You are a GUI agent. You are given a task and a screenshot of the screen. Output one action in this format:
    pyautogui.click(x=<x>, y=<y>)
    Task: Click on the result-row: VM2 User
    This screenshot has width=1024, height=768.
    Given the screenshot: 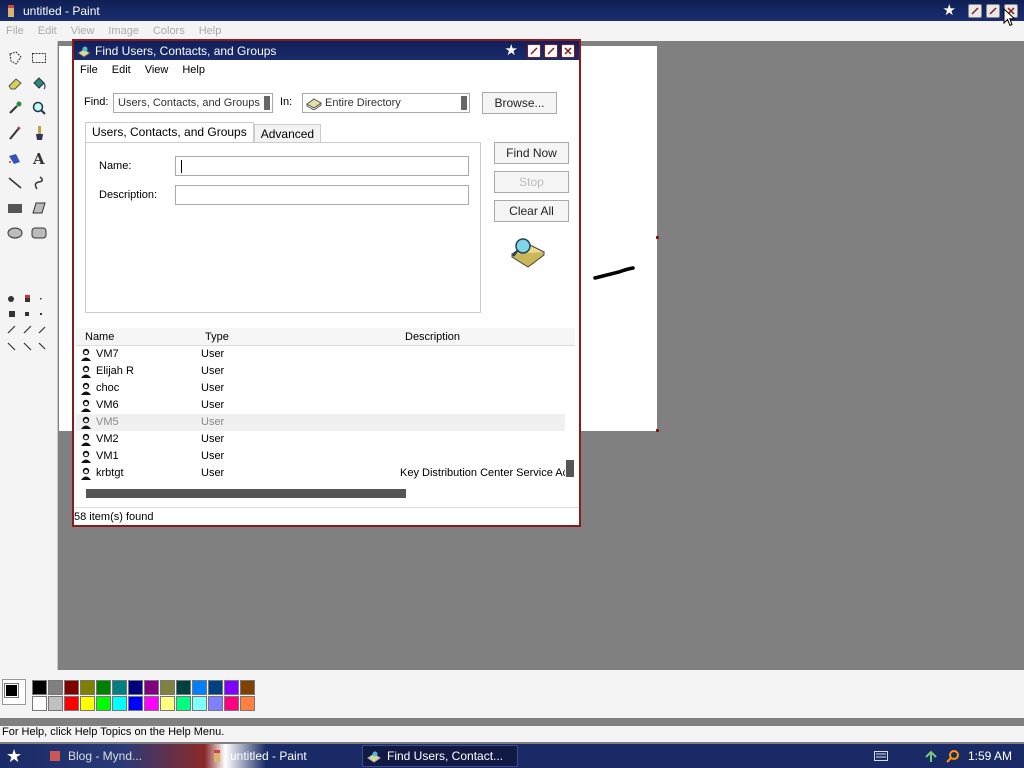 What is the action you would take?
    pyautogui.click(x=320, y=439)
    